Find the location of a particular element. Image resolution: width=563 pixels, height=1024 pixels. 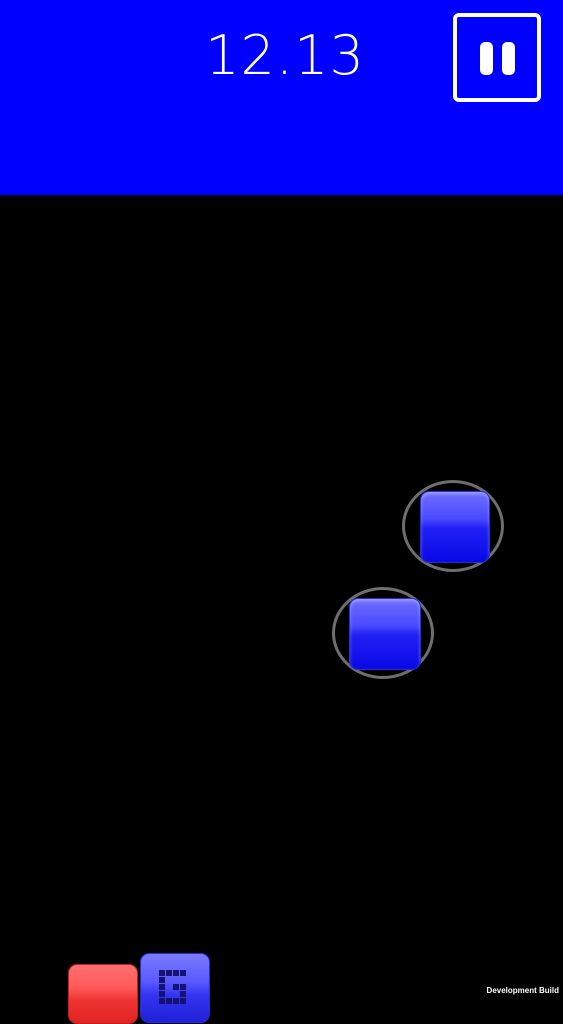

pause-bar-right is located at coordinates (508, 58).